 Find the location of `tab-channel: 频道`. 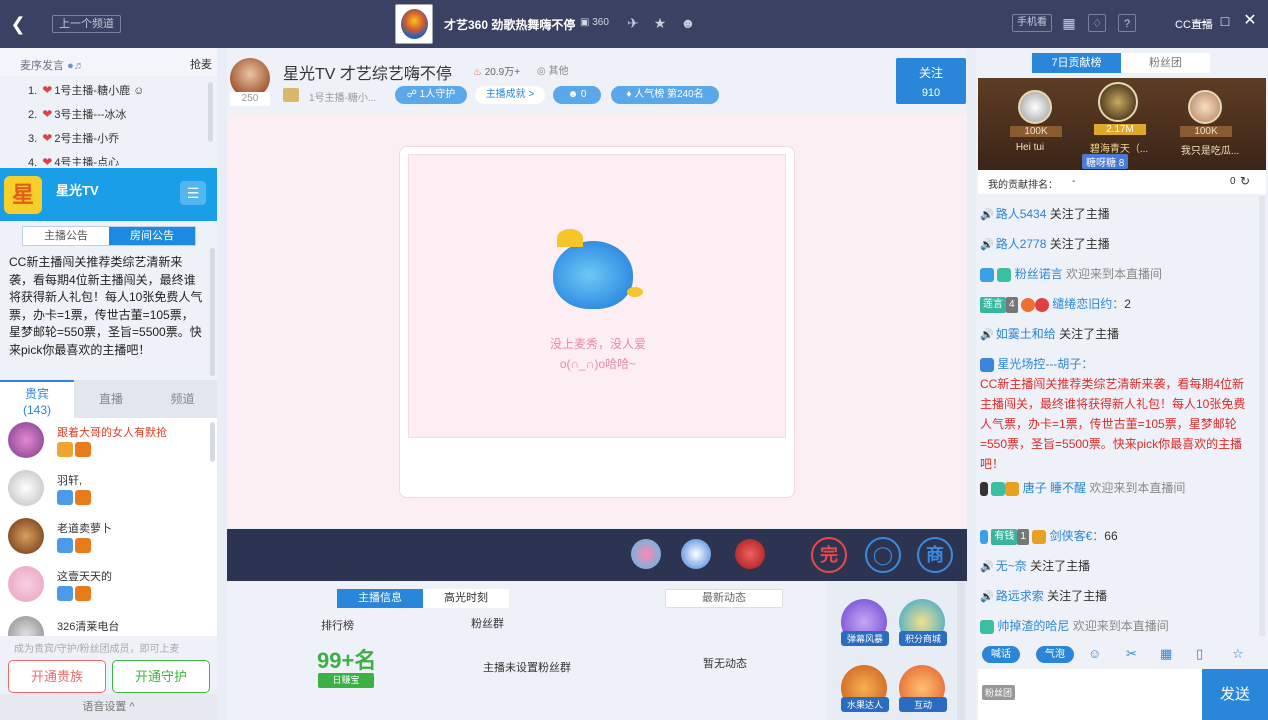

tab-channel: 频道 is located at coordinates (182, 399).